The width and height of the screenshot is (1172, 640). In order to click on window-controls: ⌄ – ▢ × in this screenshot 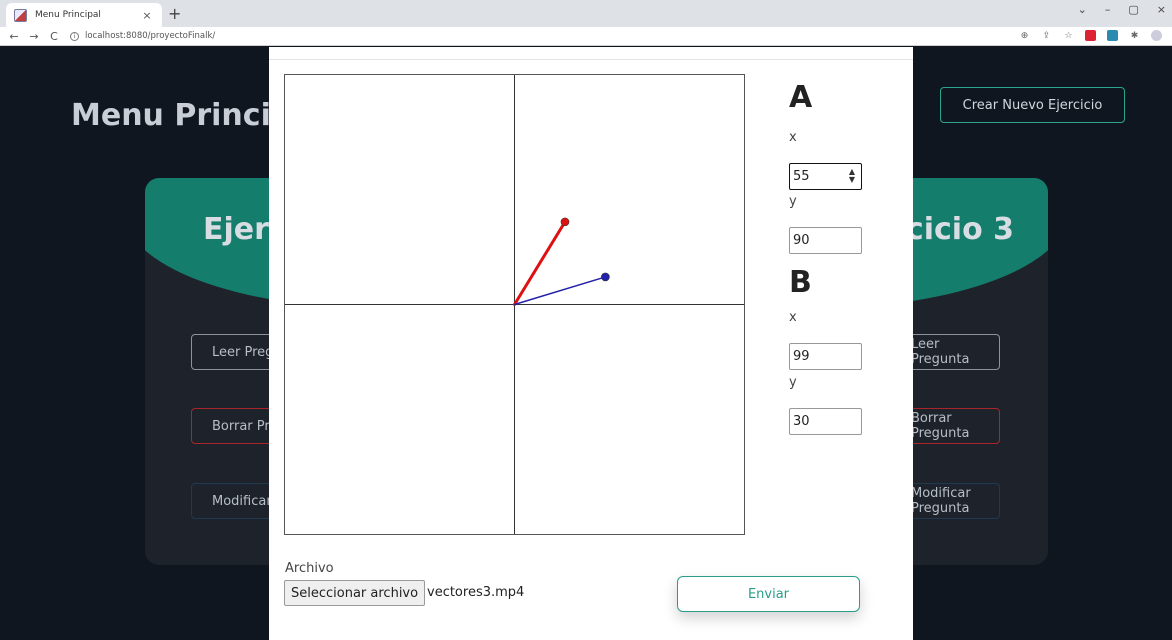, I will do `click(1122, 9)`.